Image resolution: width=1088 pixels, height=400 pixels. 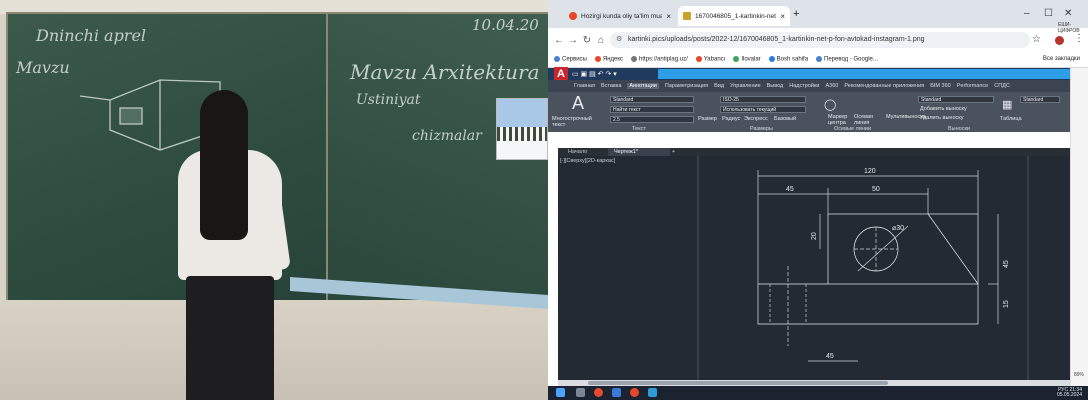 What do you see at coordinates (584, 86) in the screenshot?
I see `ribbon-tab: Главная` at bounding box center [584, 86].